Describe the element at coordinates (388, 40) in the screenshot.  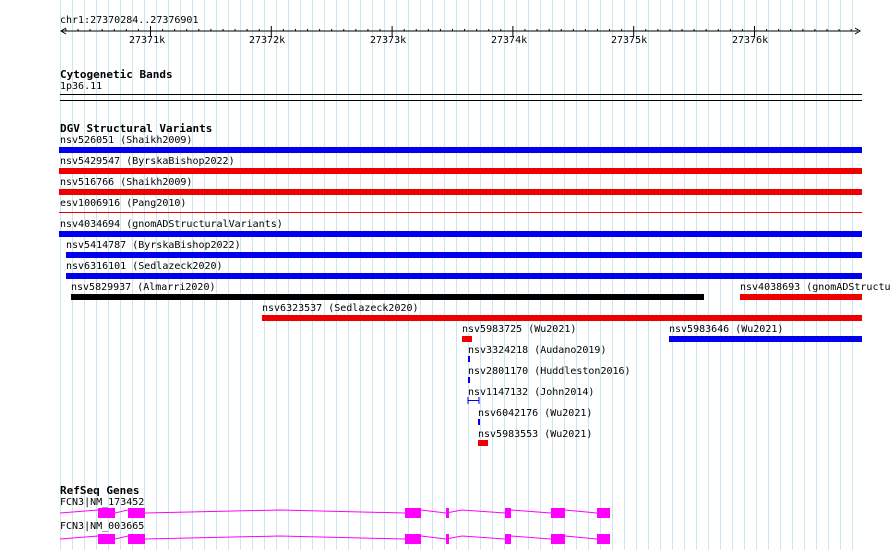
I see `ruler-tick-label: 27373k` at that location.